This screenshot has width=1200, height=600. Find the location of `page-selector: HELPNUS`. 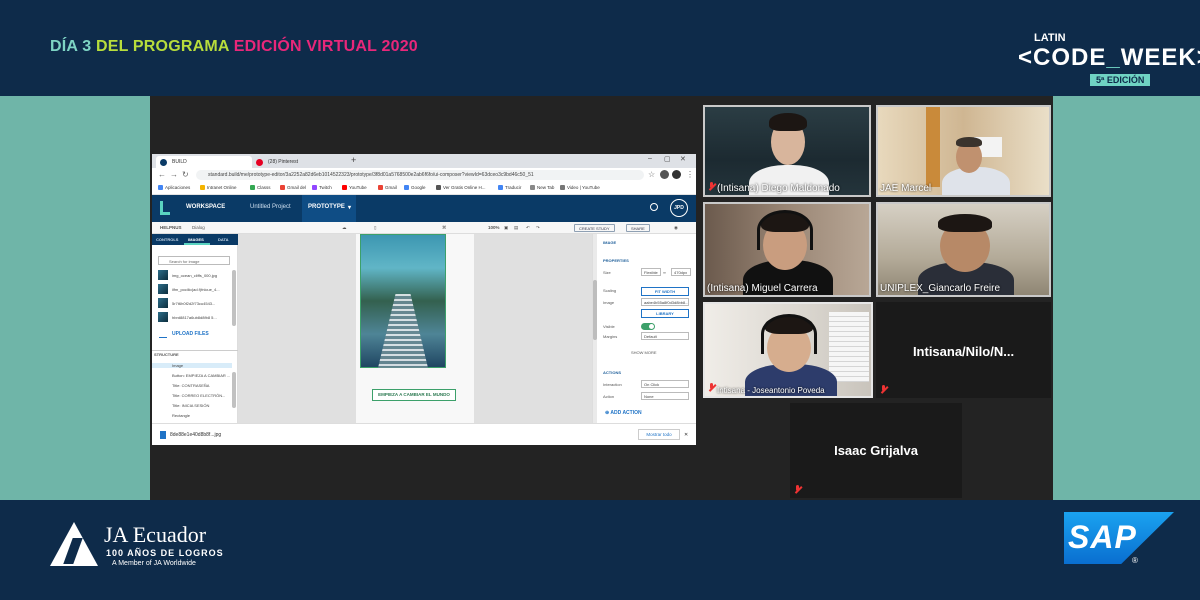

page-selector: HELPNUS is located at coordinates (171, 227).